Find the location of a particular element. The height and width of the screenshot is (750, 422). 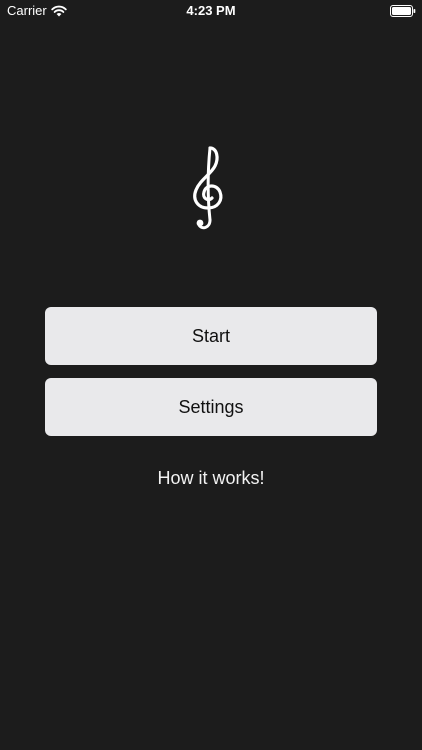

status-bar: Carrier 4:23 PM is located at coordinates (211, 11).